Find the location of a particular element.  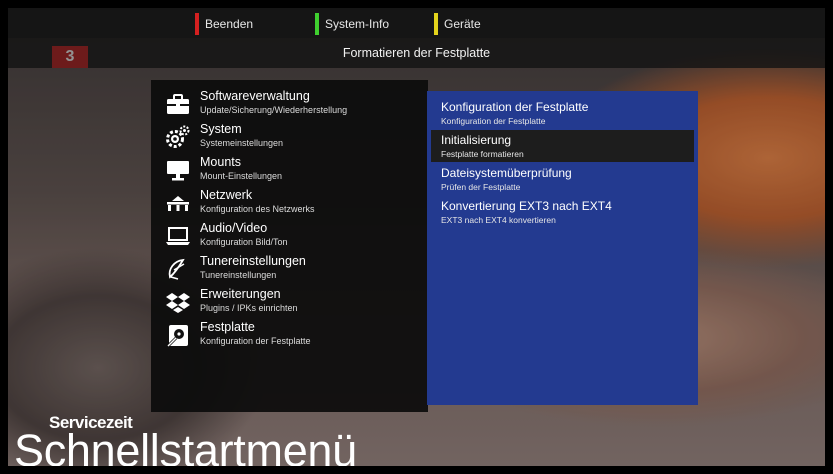

red-button-exit: Beenden is located at coordinates (224, 24).